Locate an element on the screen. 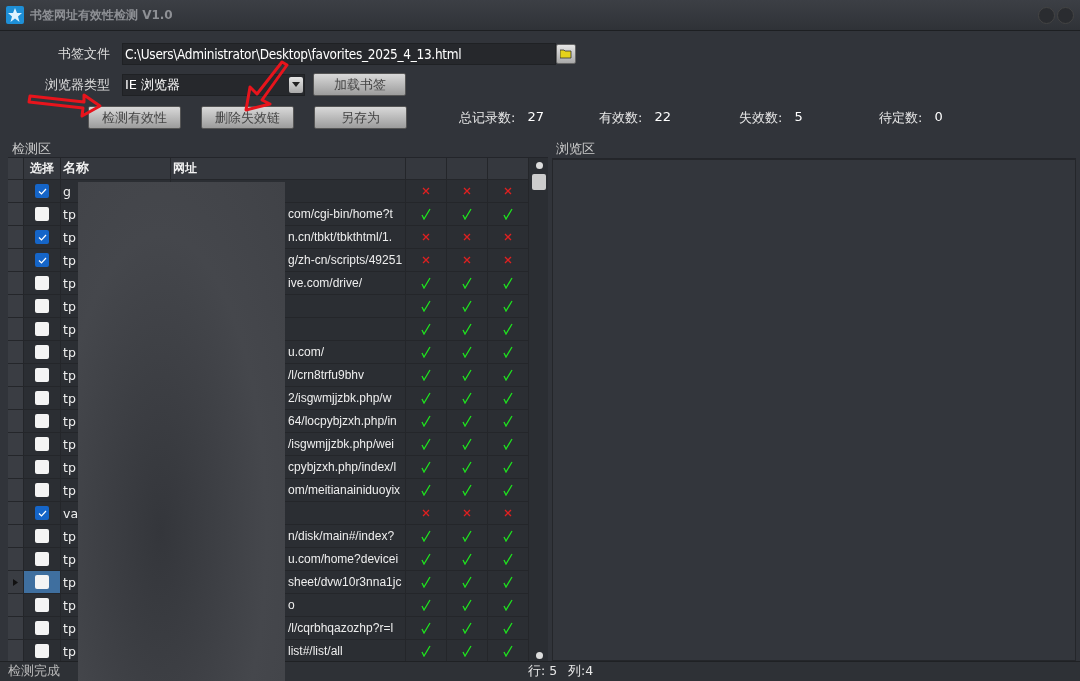 The width and height of the screenshot is (1080, 681). browse-button is located at coordinates (566, 53).